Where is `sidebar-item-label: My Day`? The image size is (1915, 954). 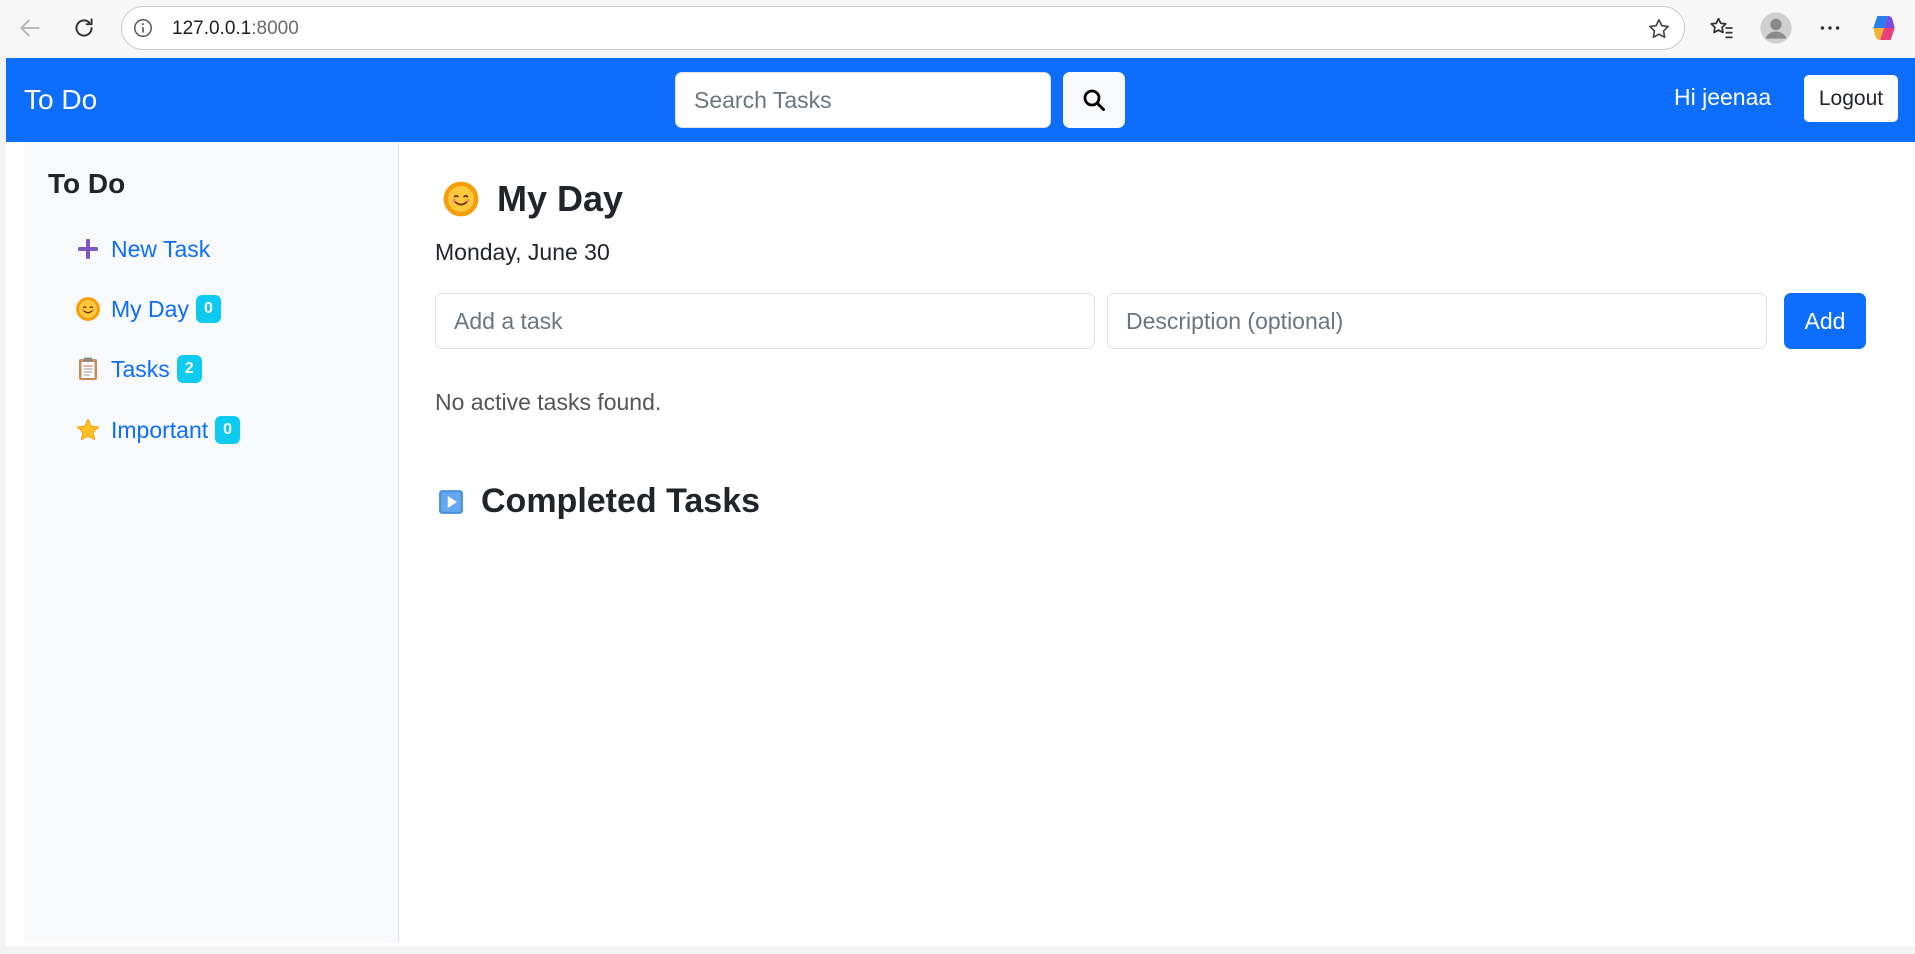
sidebar-item-label: My Day is located at coordinates (150, 308).